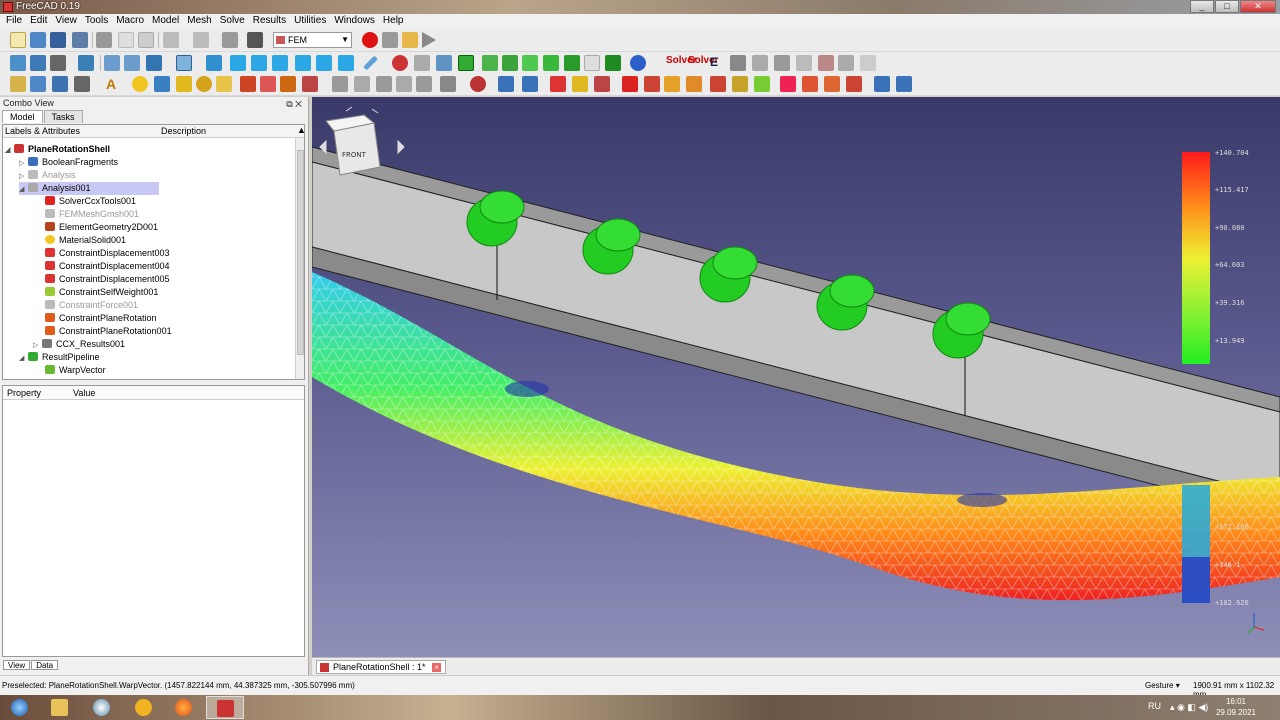 The image size is (1280, 720). What do you see at coordinates (1162, 685) in the screenshot?
I see `navigation-style-selector: Gesture ▾` at bounding box center [1162, 685].